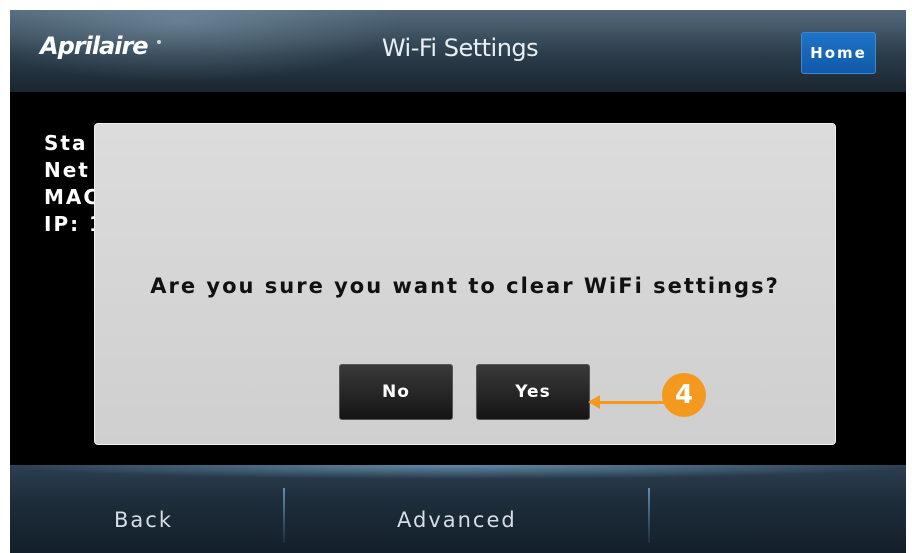 The image size is (912, 553). What do you see at coordinates (460, 48) in the screenshot?
I see `page-title: Wi-Fi Settings` at bounding box center [460, 48].